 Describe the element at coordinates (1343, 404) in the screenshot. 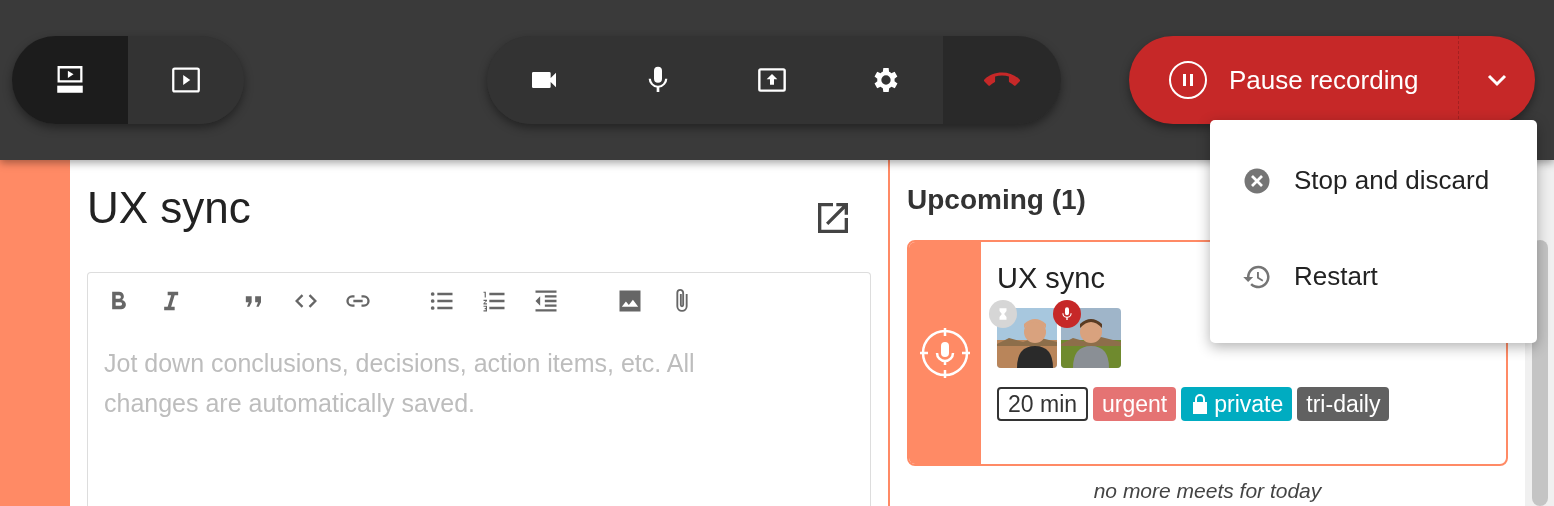

I see `tag: tri-daily` at that location.